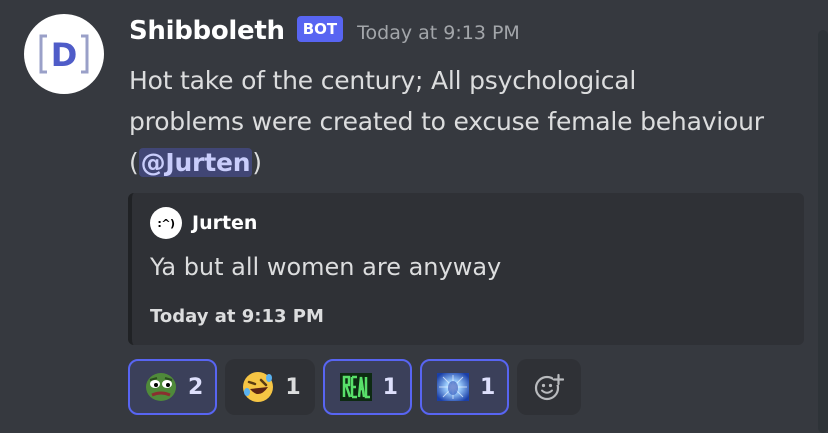 This screenshot has width=828, height=433. Describe the element at coordinates (195, 162) in the screenshot. I see `user-mention: @Jurten` at that location.